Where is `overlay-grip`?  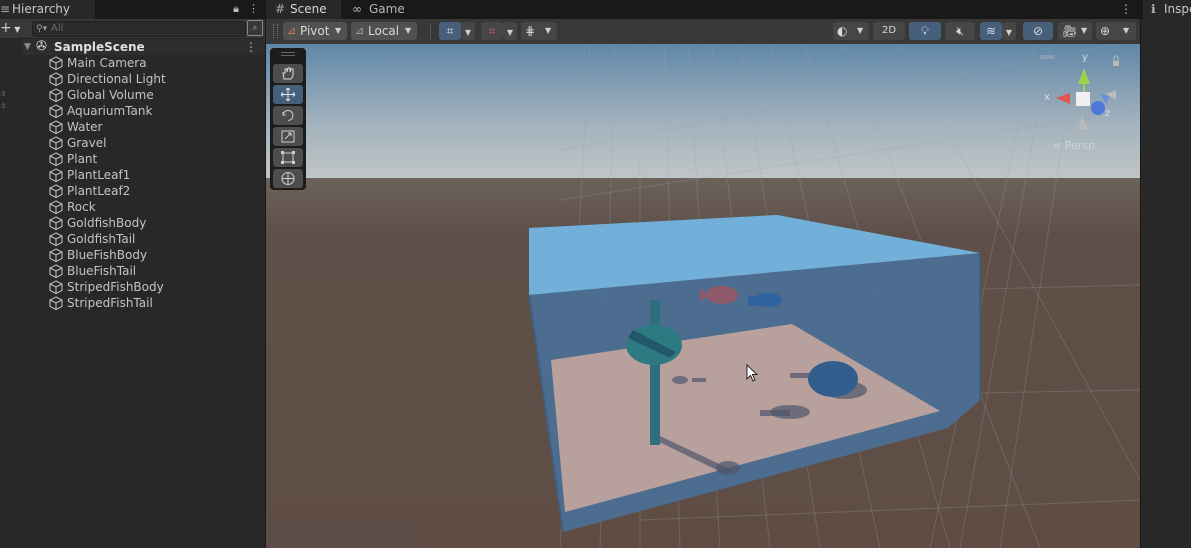
overlay-grip is located at coordinates (288, 54).